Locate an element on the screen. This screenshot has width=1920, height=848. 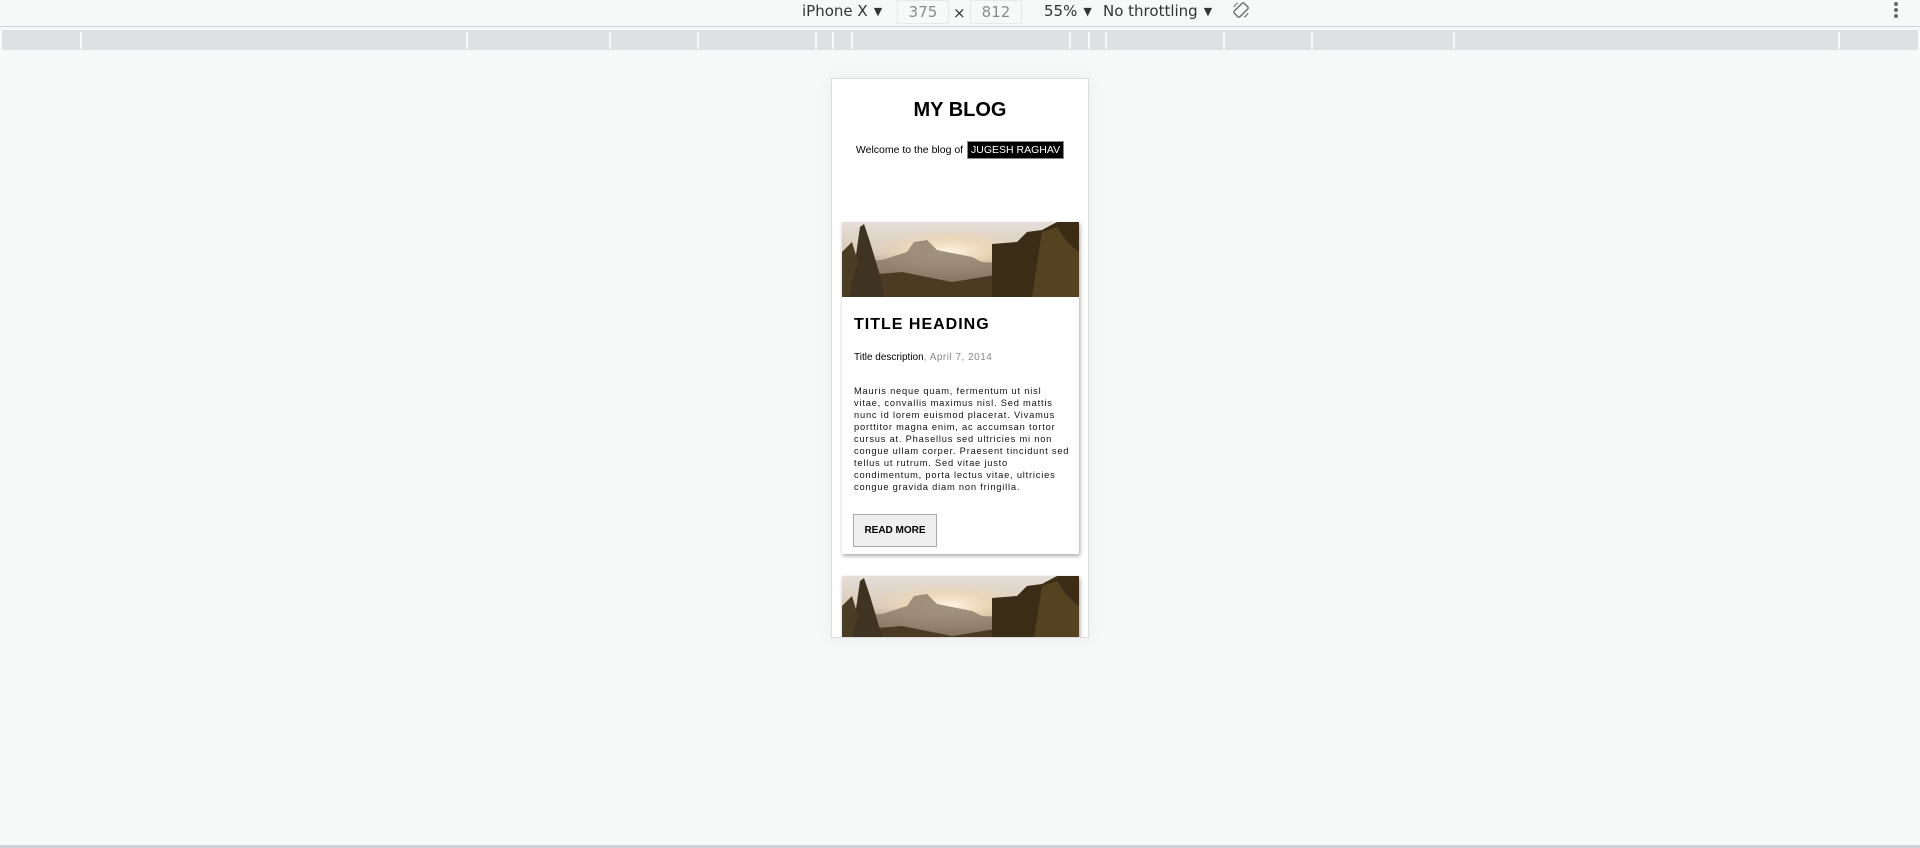
zoom-value: 55% is located at coordinates (1061, 11).